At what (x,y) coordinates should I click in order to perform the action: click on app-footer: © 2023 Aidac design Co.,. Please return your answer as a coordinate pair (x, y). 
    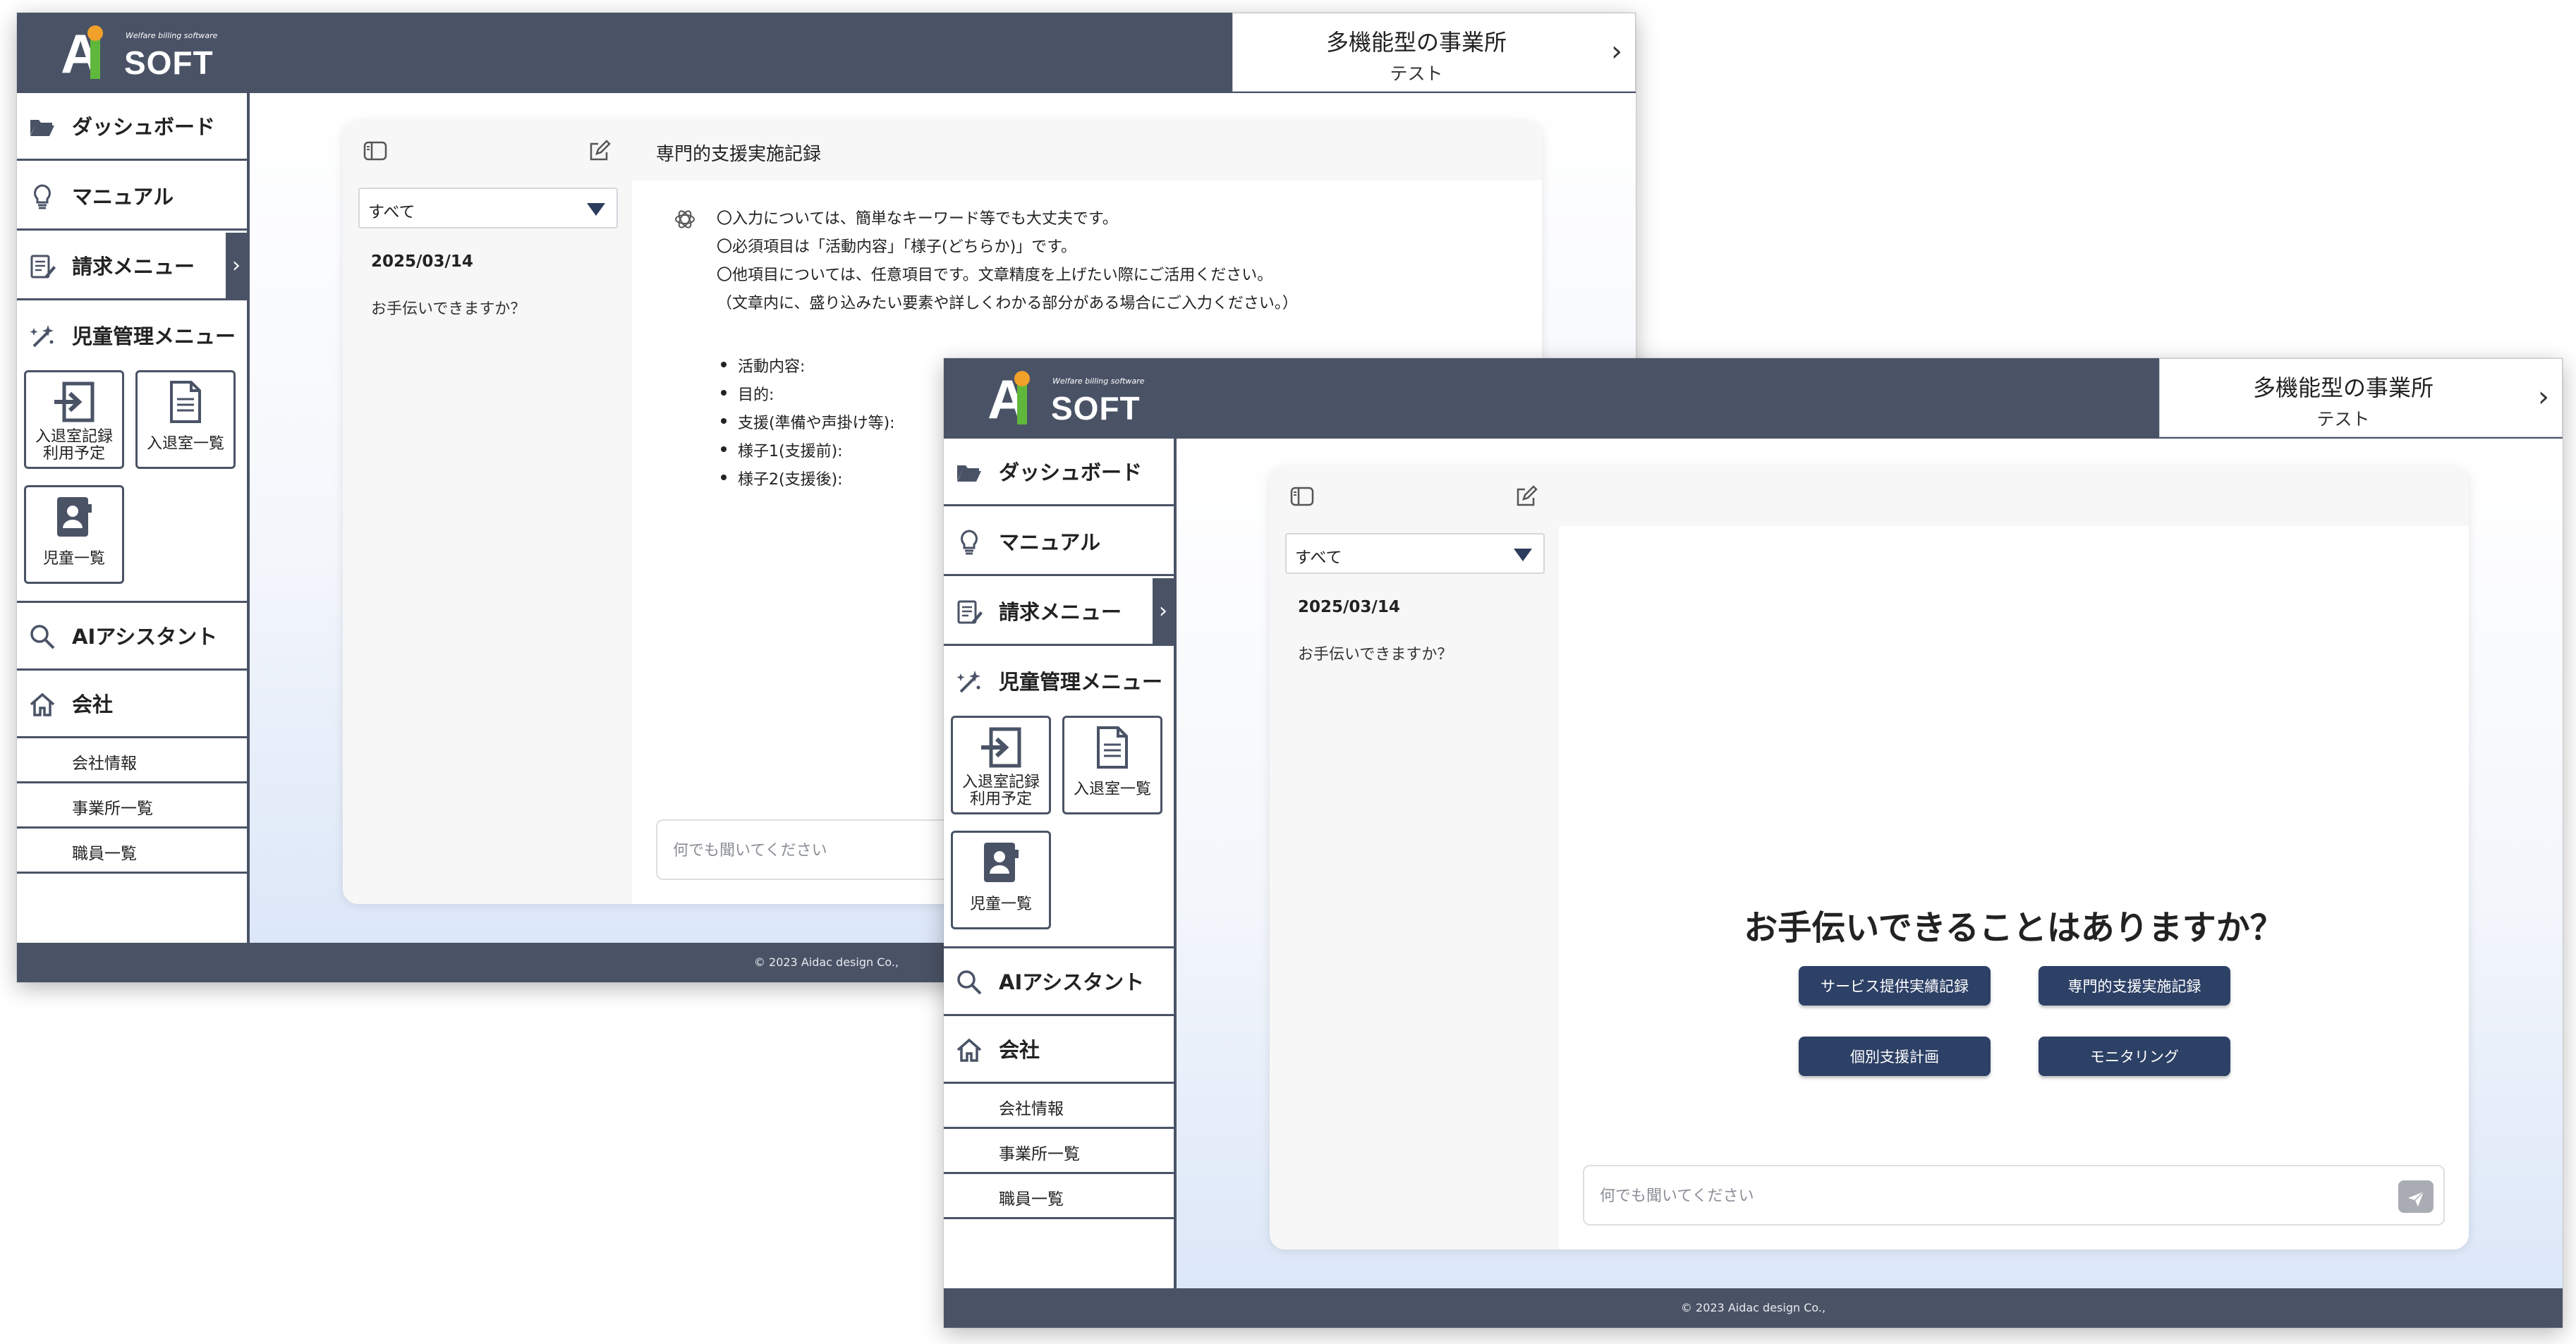
    Looking at the image, I should click on (1754, 1308).